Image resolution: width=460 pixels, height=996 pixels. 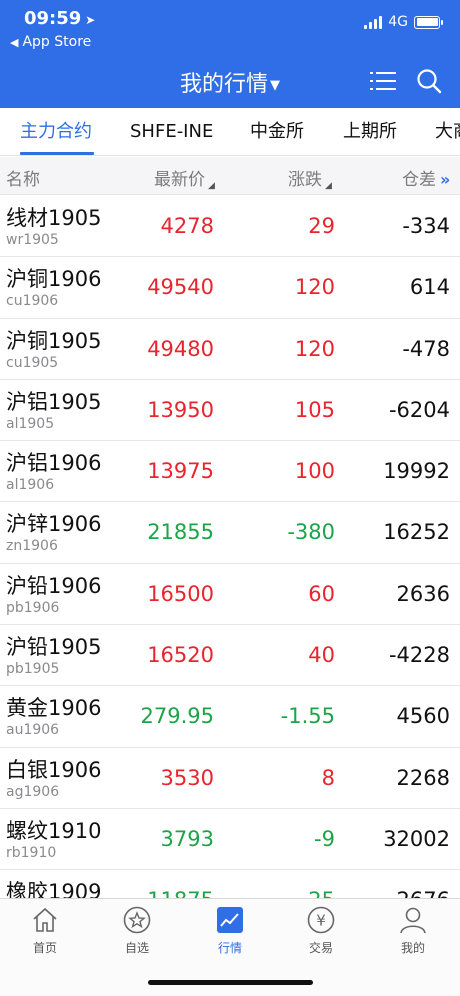 What do you see at coordinates (180, 348) in the screenshot?
I see `last-price: 49480` at bounding box center [180, 348].